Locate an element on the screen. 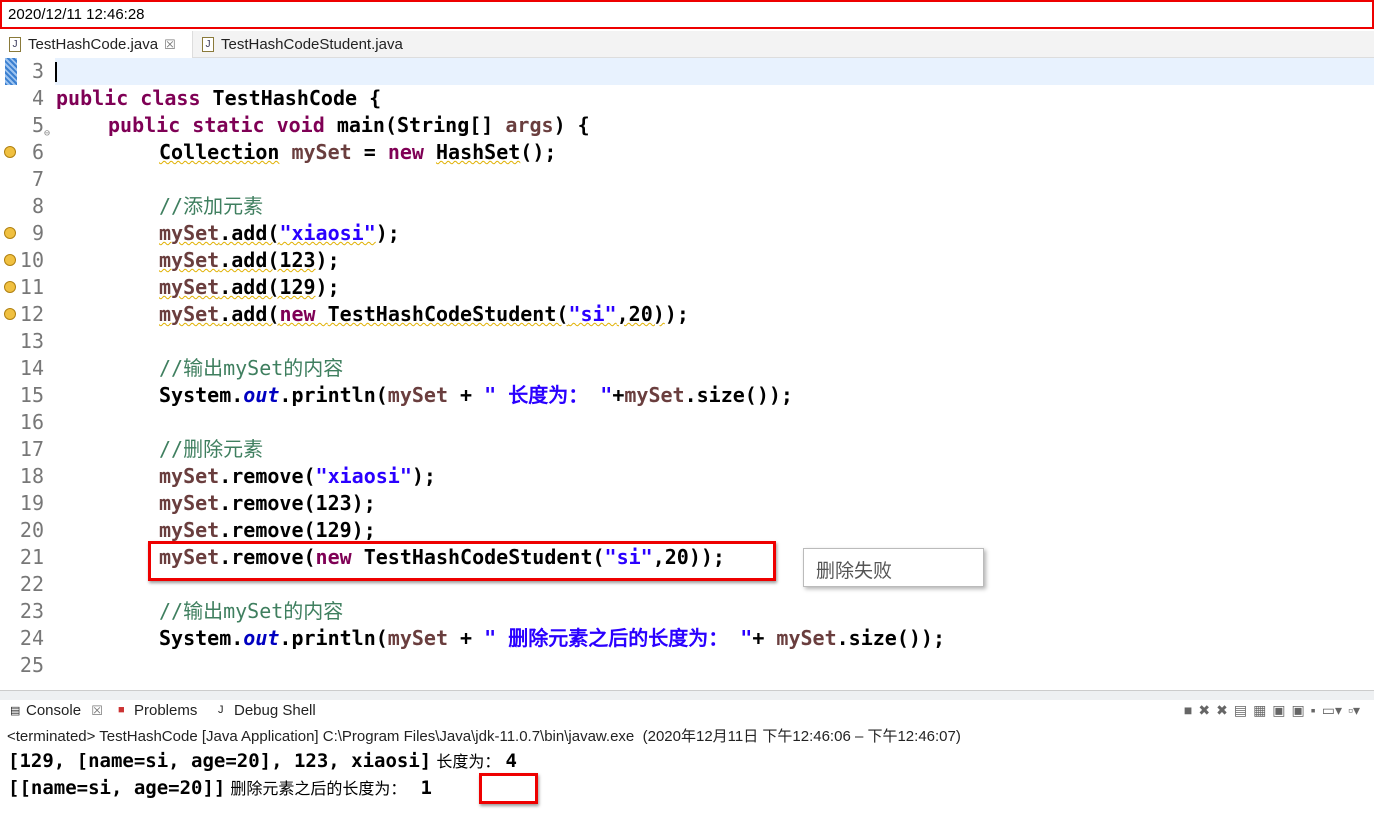 The width and height of the screenshot is (1374, 822). code-token: .println( is located at coordinates (333, 395).